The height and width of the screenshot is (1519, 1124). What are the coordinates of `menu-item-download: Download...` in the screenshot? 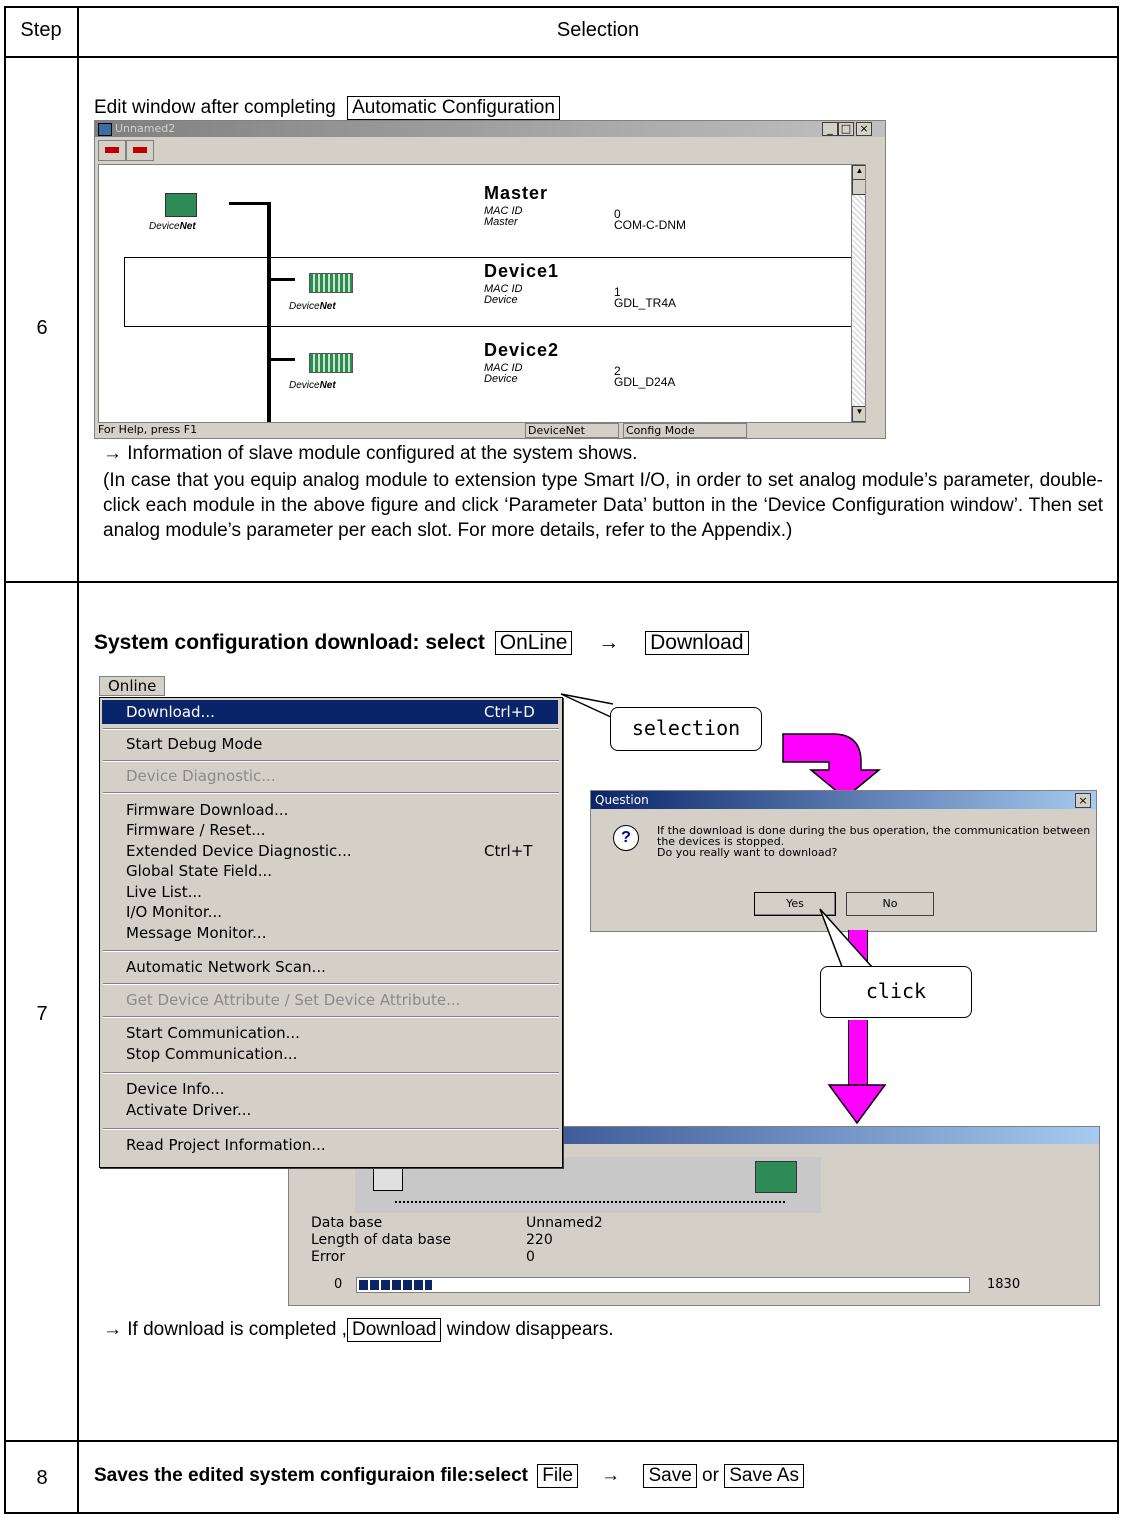 It's located at (170, 712).